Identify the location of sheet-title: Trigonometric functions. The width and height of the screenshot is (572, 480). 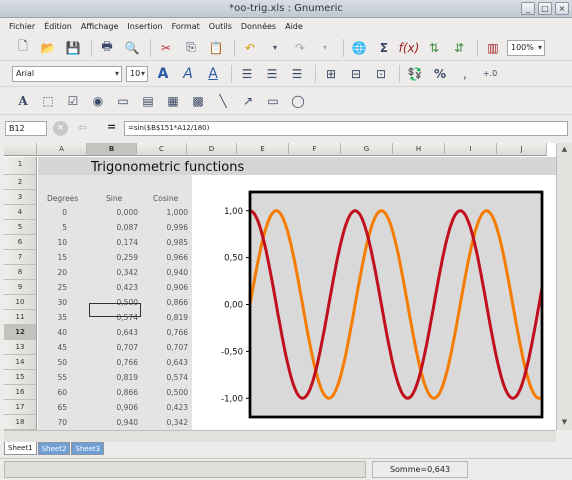
(167, 168).